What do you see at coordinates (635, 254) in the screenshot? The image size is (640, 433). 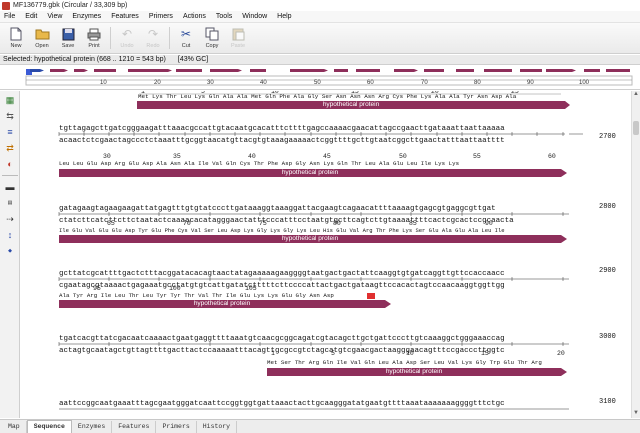 I see `vertical-scrollbar: ▲ ▼` at bounding box center [635, 254].